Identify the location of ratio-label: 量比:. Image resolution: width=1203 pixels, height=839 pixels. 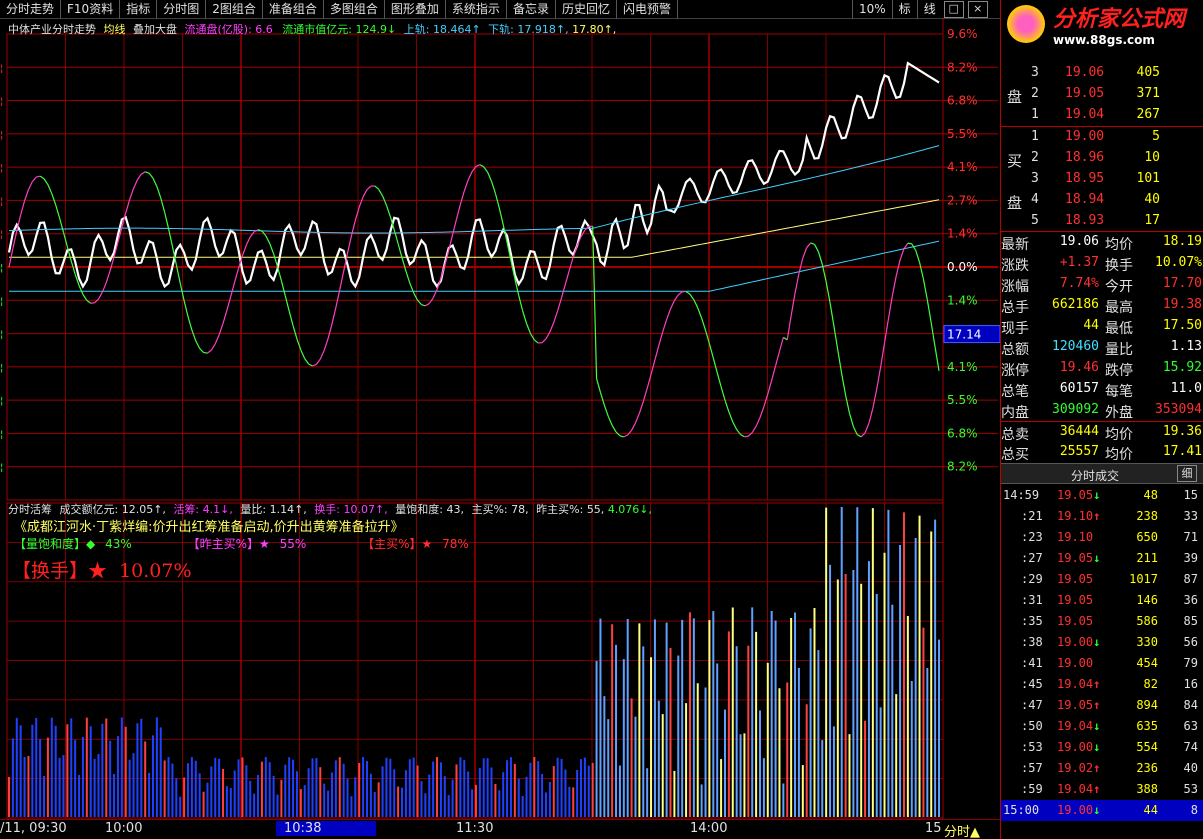
(253, 509).